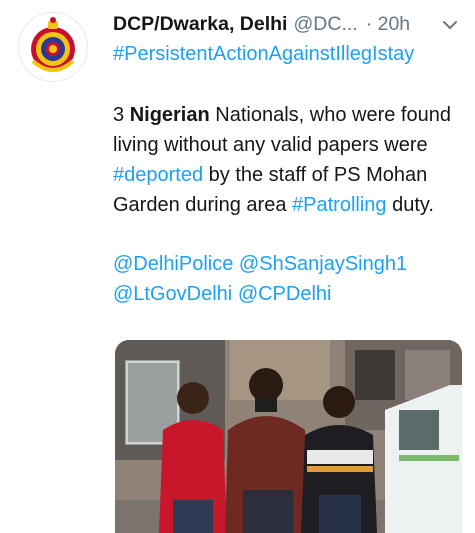  Describe the element at coordinates (53, 44) in the screenshot. I see `police-emblem-icon` at that location.